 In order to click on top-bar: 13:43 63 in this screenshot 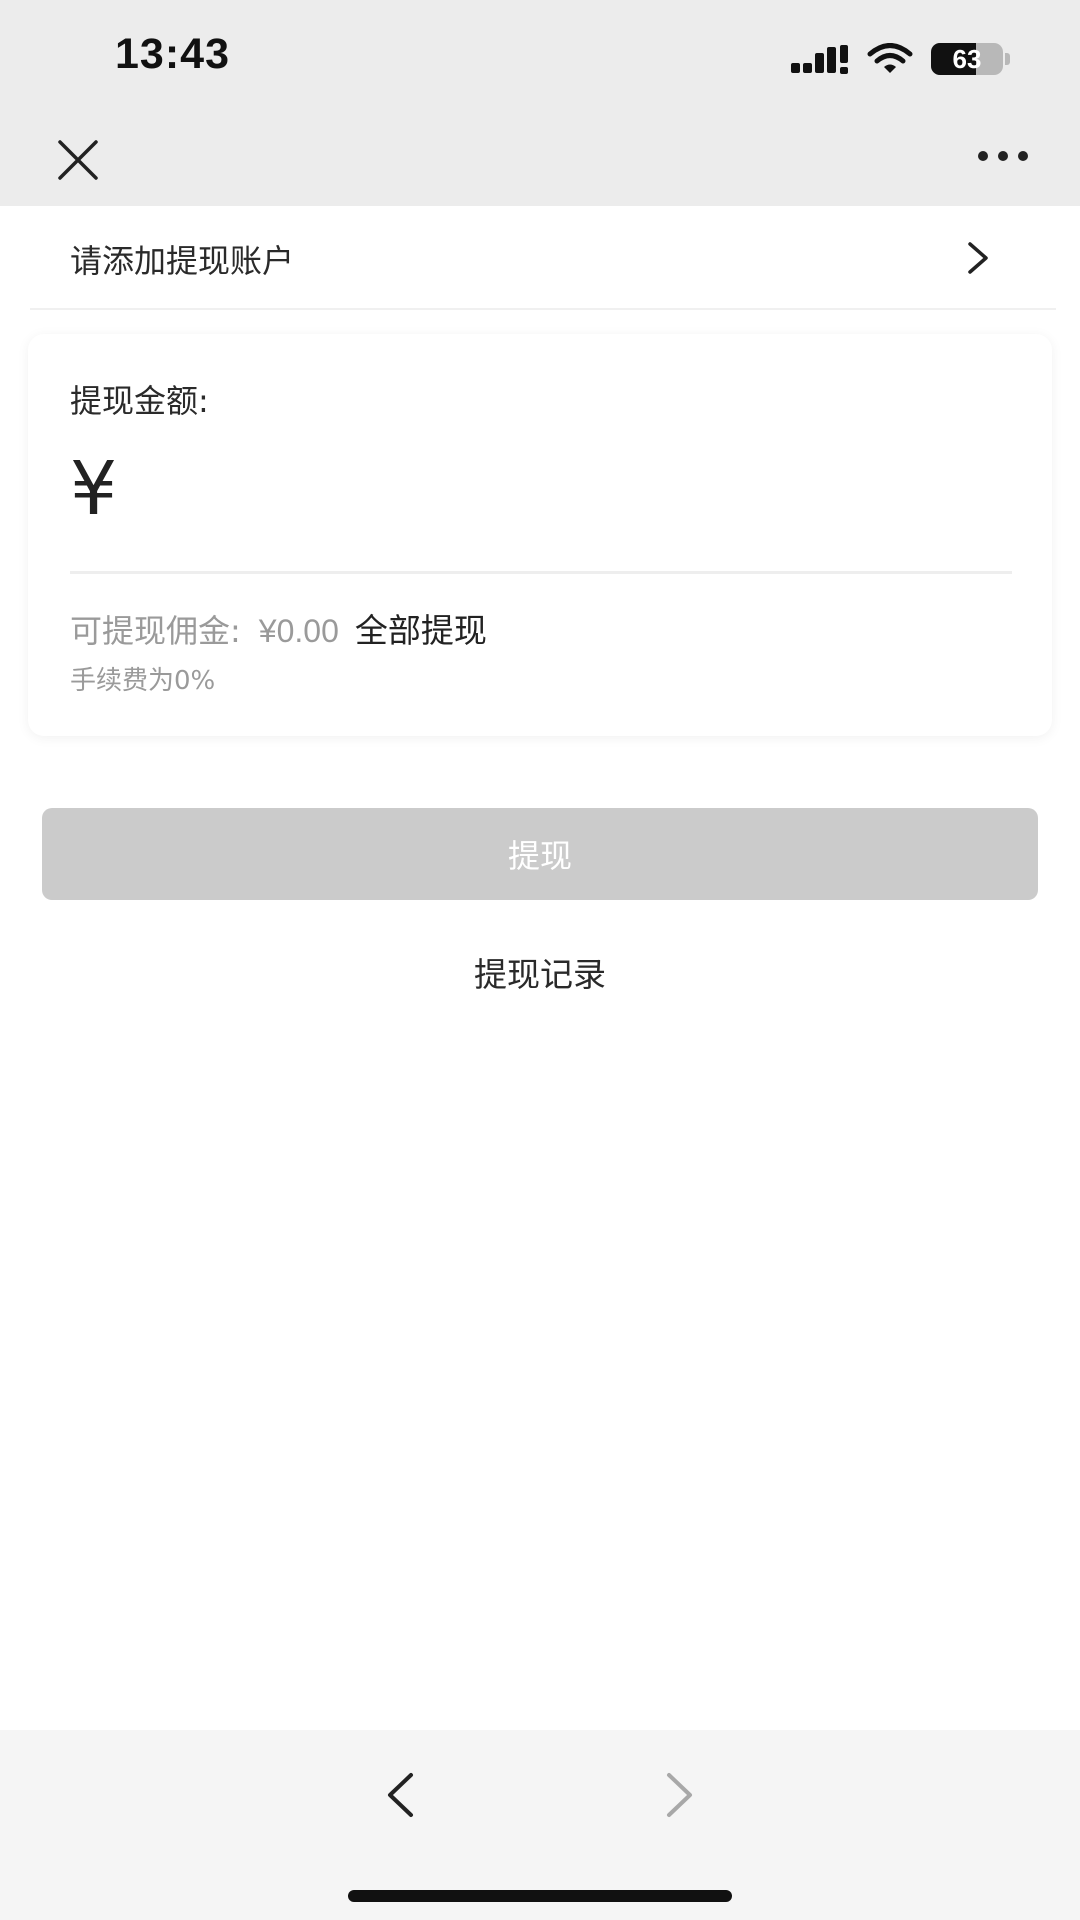, I will do `click(540, 103)`.